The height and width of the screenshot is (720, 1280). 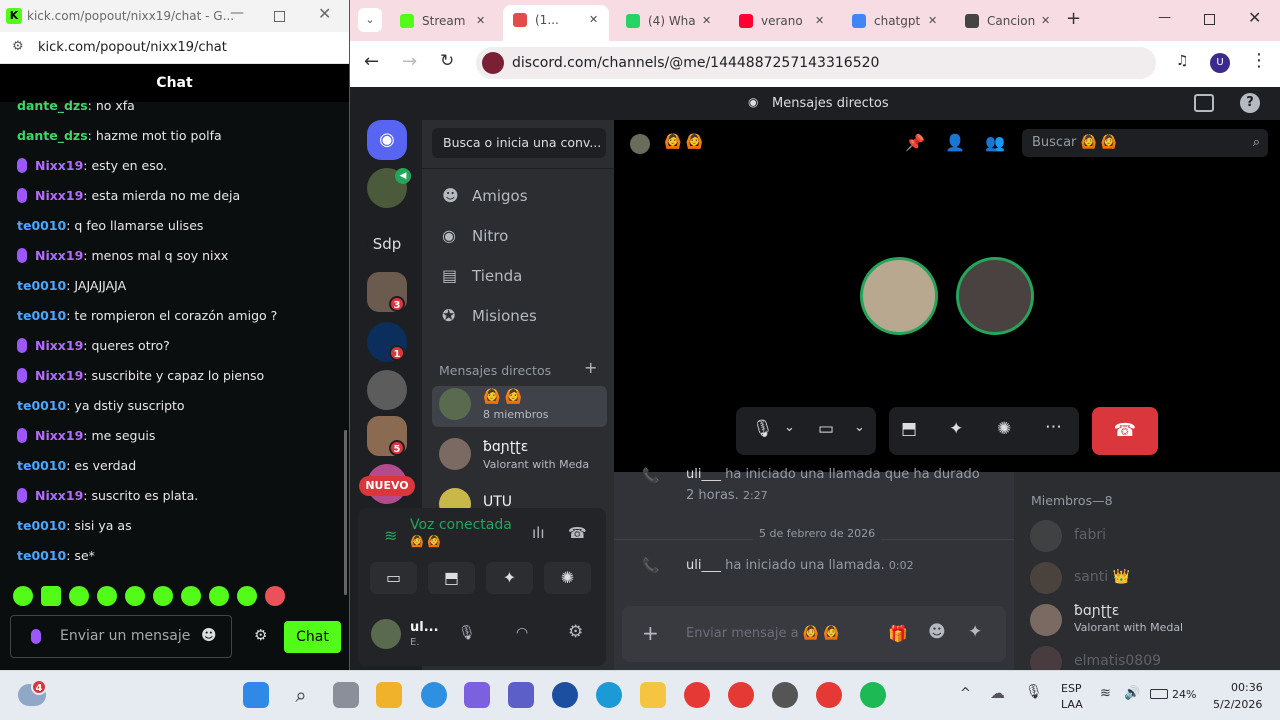 What do you see at coordinates (521, 695) in the screenshot?
I see `teams-icon` at bounding box center [521, 695].